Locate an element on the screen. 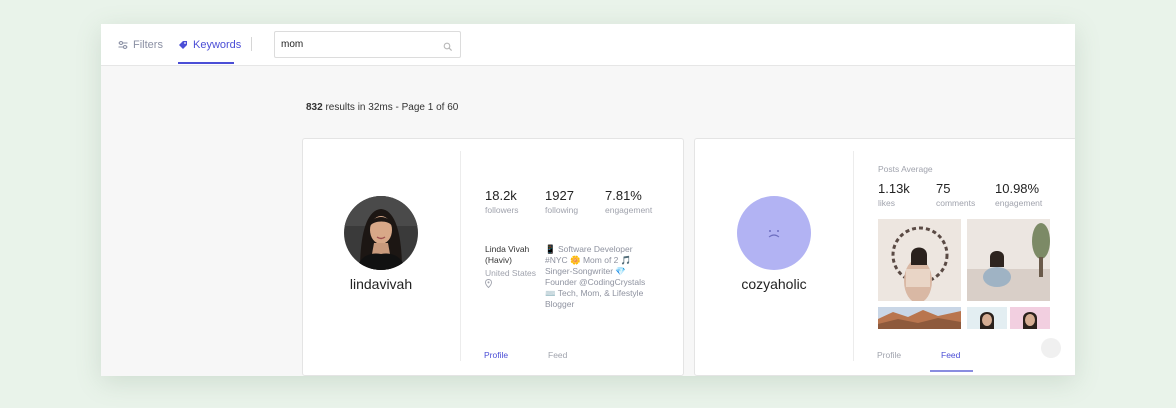 The width and height of the screenshot is (1176, 408). username: cozyaholic is located at coordinates (774, 284).